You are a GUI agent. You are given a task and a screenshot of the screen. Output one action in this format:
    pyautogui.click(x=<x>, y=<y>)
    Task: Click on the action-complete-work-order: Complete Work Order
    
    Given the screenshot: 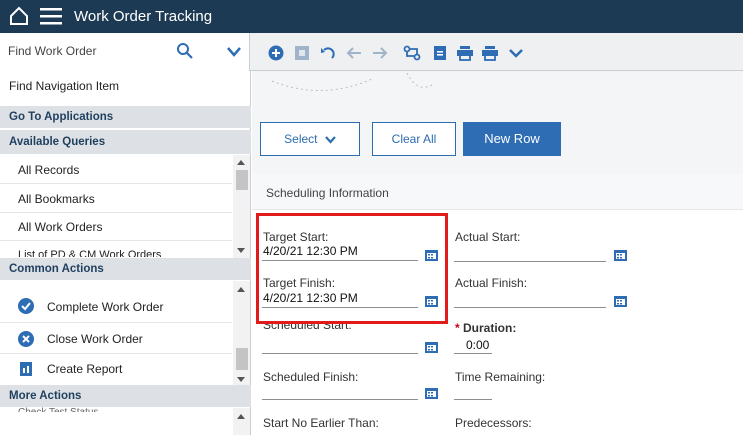 What is the action you would take?
    pyautogui.click(x=125, y=307)
    